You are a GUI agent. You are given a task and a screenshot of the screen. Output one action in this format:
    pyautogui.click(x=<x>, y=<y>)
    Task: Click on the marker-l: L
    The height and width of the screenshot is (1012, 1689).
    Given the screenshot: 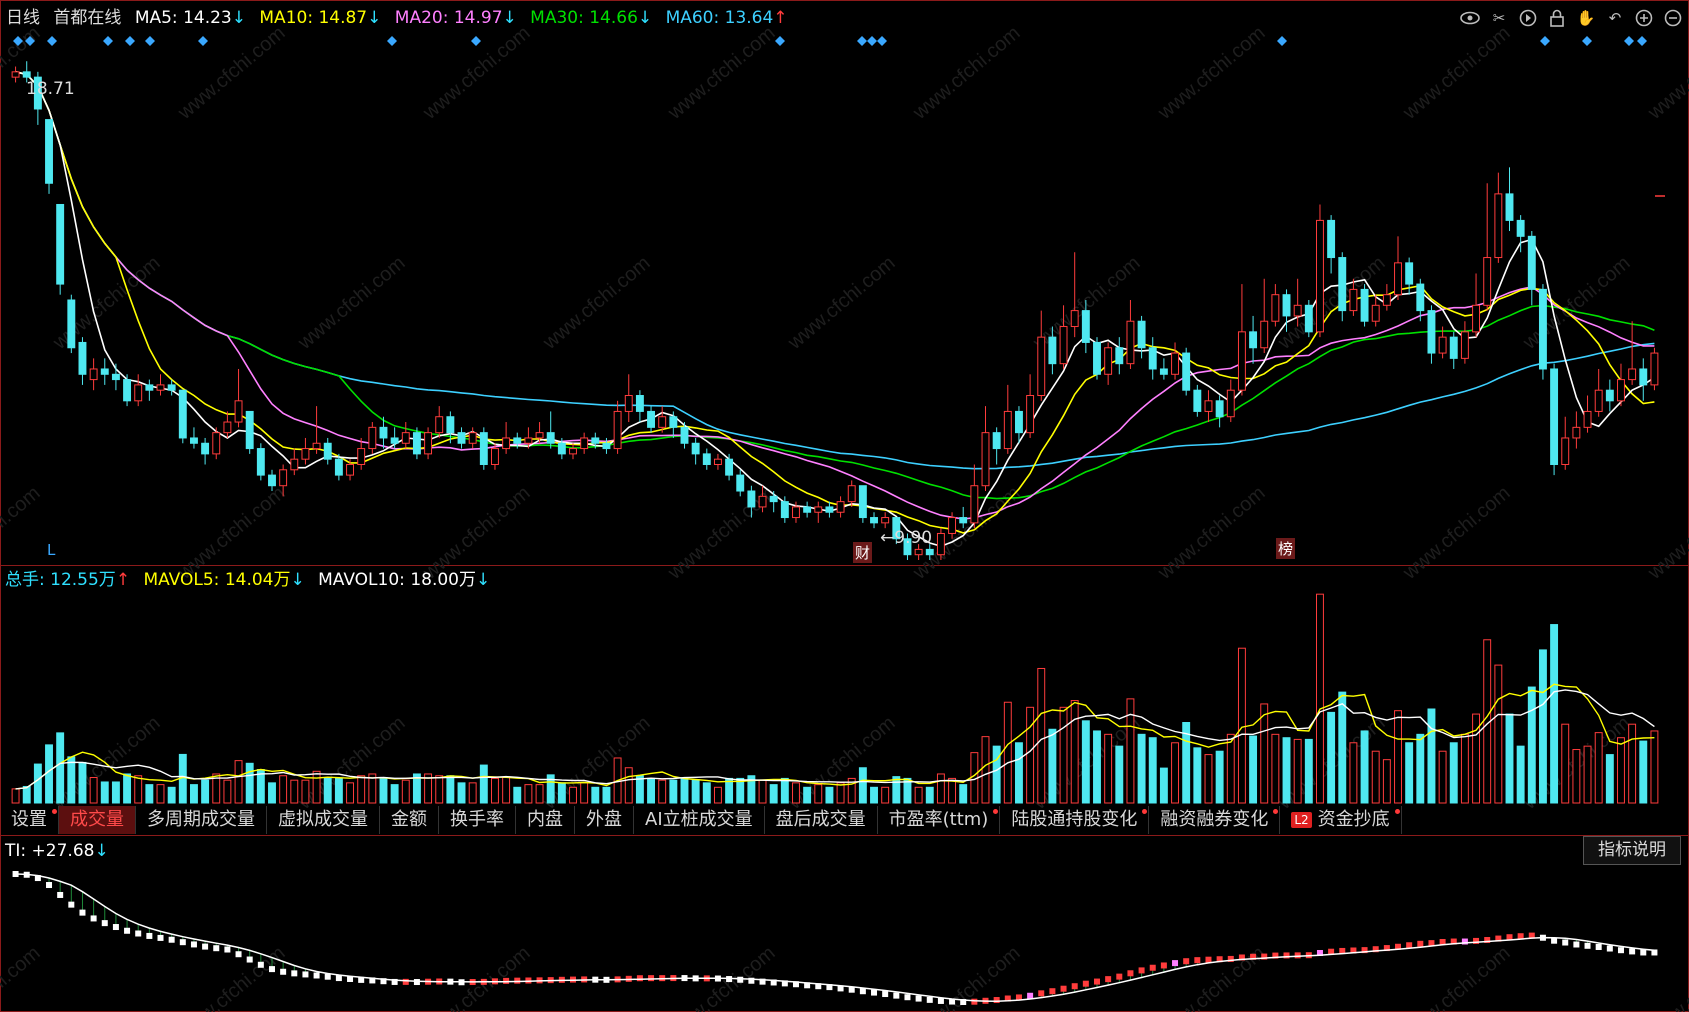 What is the action you would take?
    pyautogui.click(x=51, y=550)
    